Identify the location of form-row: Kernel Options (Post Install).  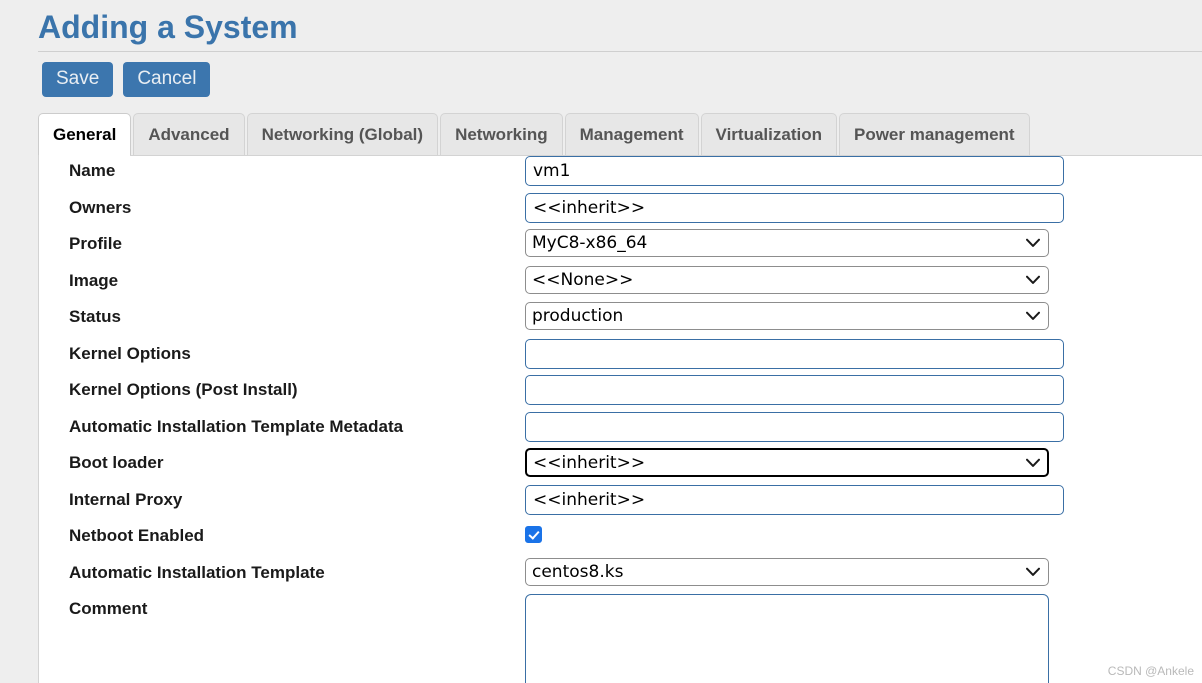
(620, 393).